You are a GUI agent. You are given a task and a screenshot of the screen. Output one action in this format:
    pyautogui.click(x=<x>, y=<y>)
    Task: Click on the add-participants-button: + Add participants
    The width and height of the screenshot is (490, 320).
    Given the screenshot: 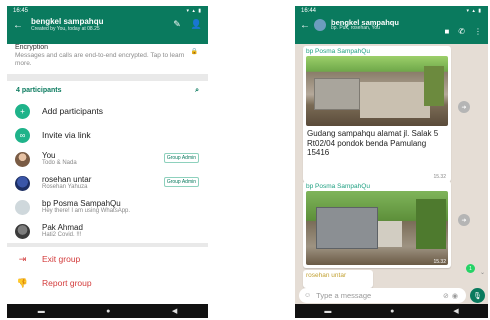 What is the action you would take?
    pyautogui.click(x=107, y=111)
    